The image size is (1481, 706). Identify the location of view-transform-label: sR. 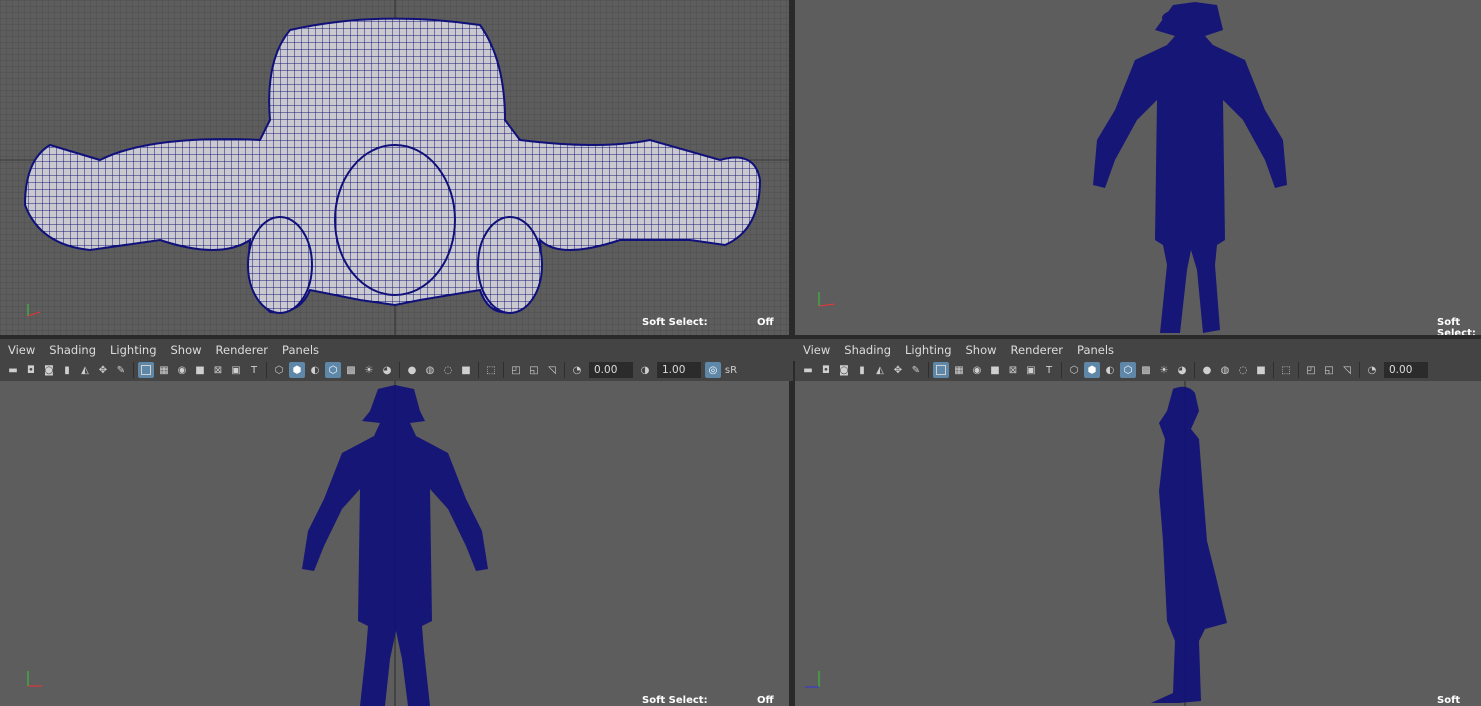
(731, 370).